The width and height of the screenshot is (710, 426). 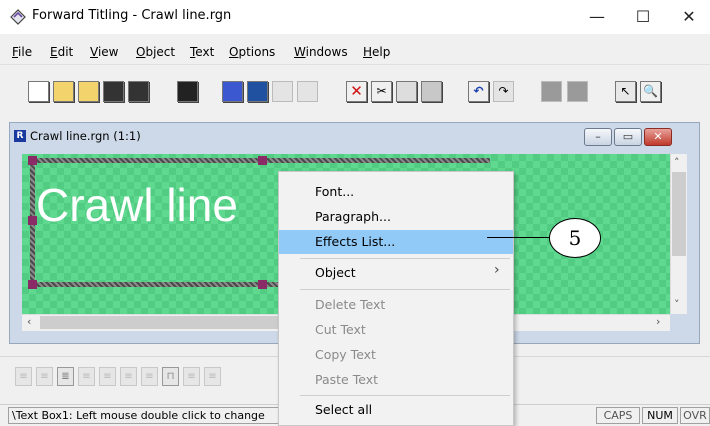 What do you see at coordinates (104, 52) in the screenshot?
I see `menu-view: View` at bounding box center [104, 52].